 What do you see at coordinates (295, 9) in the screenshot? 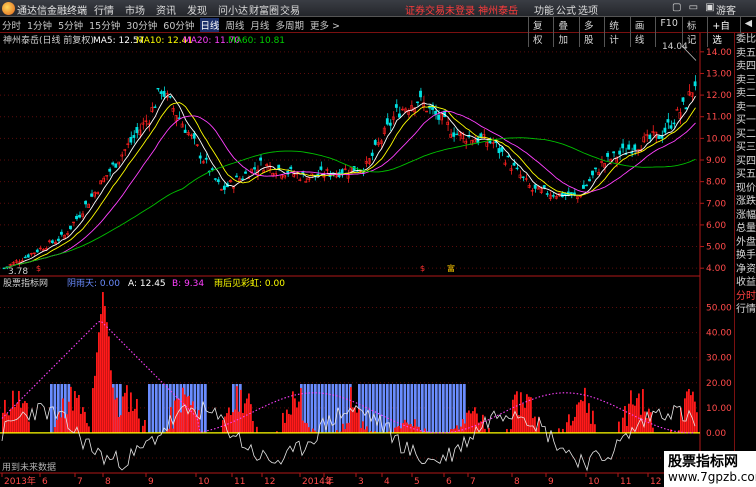
I see `menu-trade: 交易` at bounding box center [295, 9].